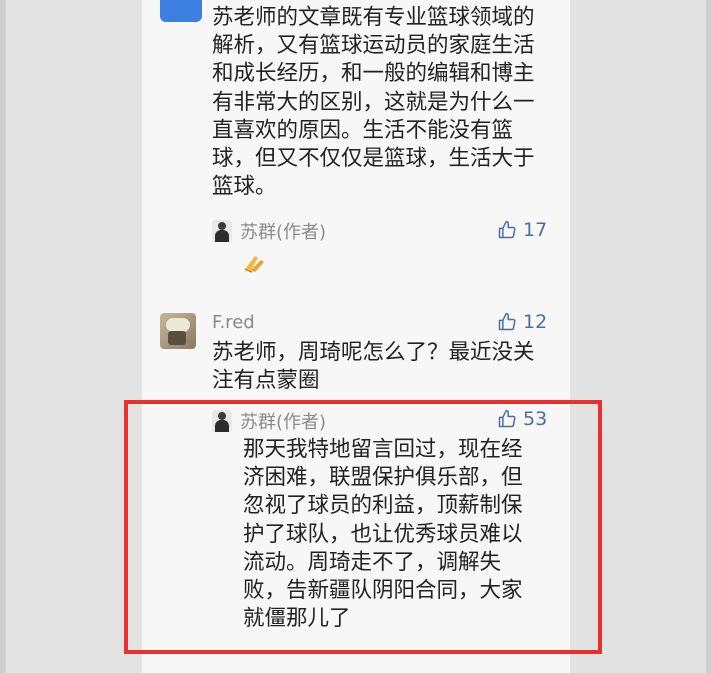 The width and height of the screenshot is (711, 673). Describe the element at coordinates (535, 322) in the screenshot. I see `like-count: 12` at that location.